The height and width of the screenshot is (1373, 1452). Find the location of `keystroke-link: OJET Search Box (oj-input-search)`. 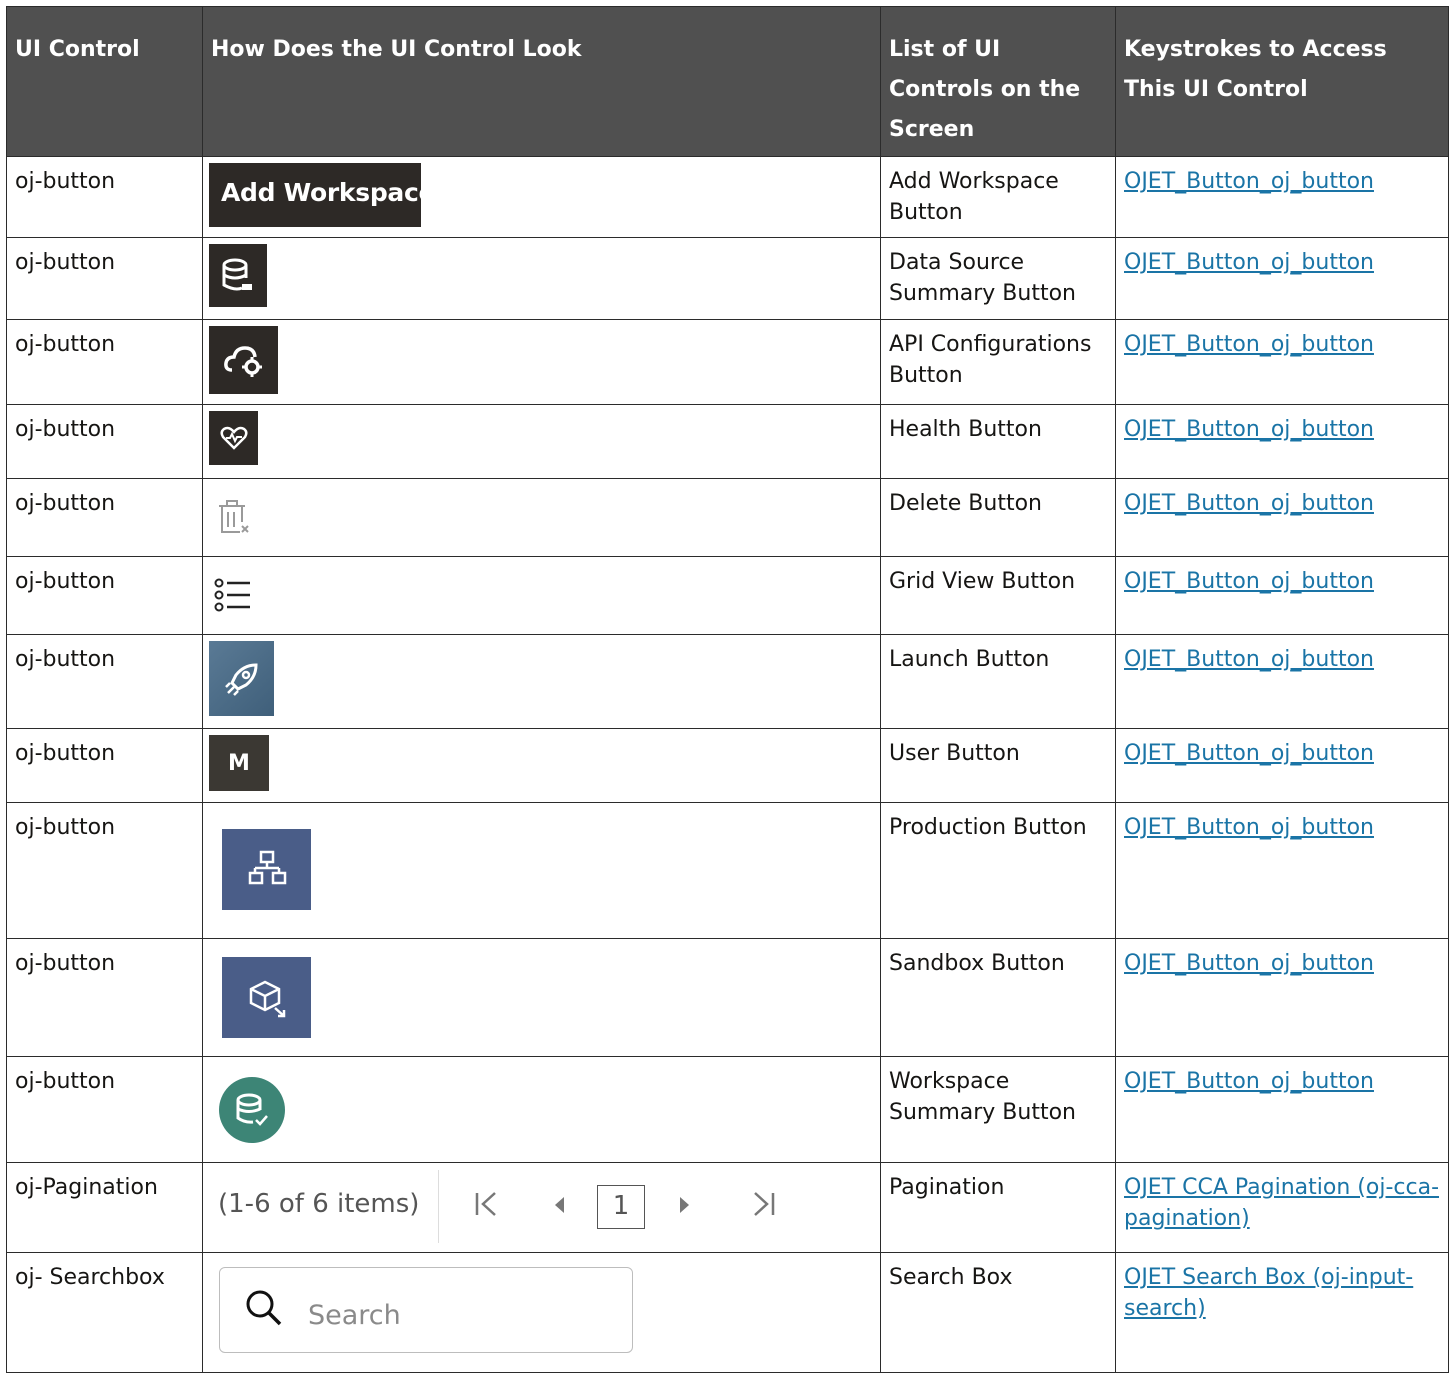

keystroke-link: OJET Search Box (oj-input-search) is located at coordinates (1268, 1293).